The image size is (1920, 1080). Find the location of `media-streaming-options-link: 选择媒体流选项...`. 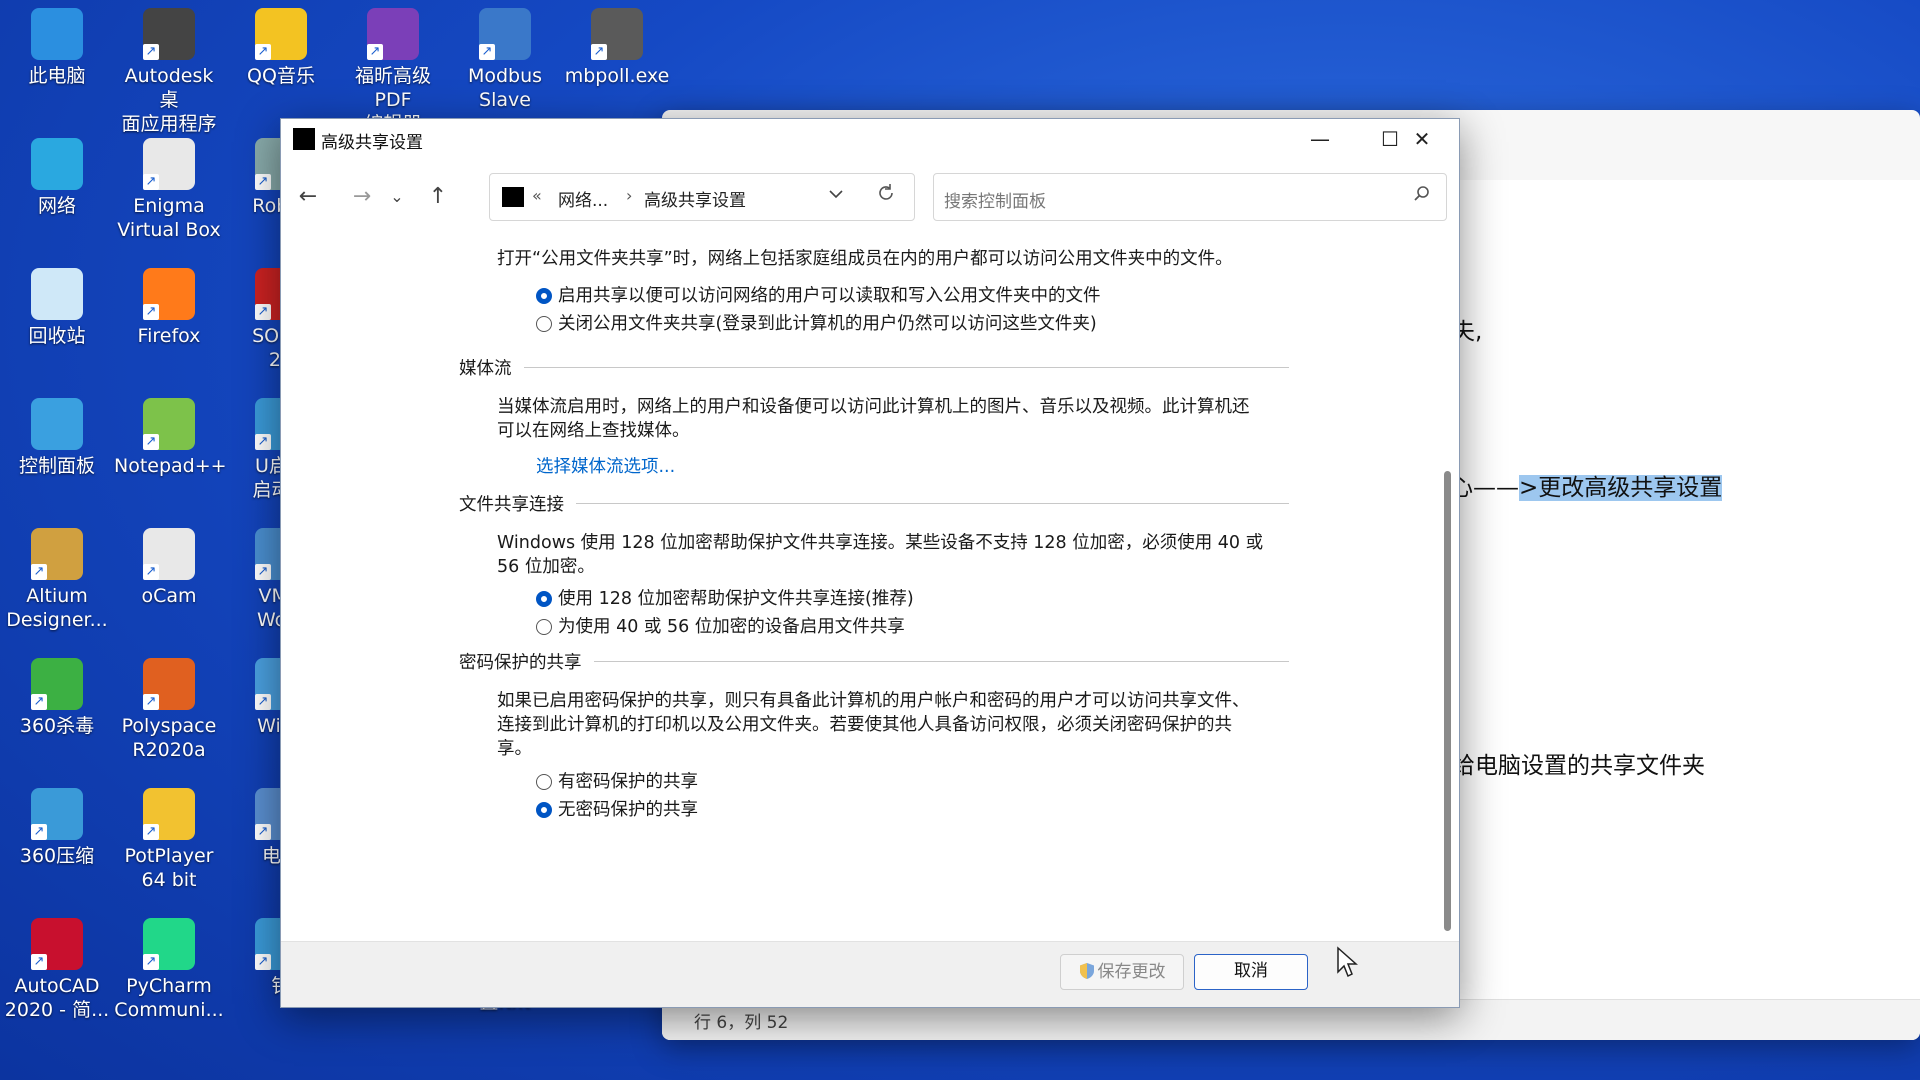

media-streaming-options-link: 选择媒体流选项... is located at coordinates (605, 465).